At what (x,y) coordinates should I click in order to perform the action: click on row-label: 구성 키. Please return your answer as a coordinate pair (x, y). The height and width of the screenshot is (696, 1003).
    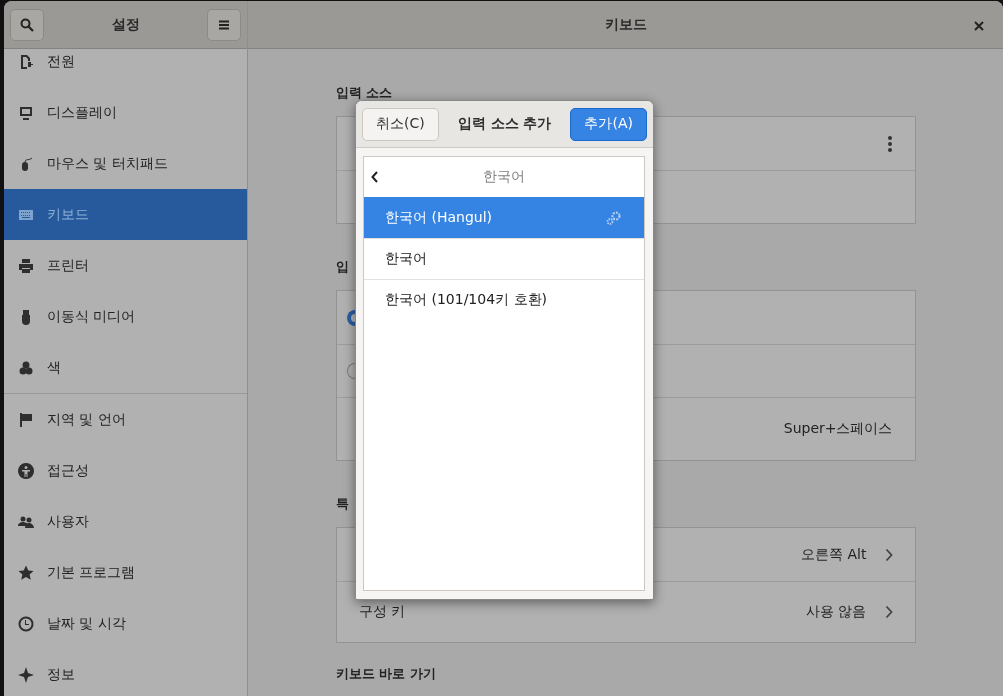
    Looking at the image, I should click on (381, 612).